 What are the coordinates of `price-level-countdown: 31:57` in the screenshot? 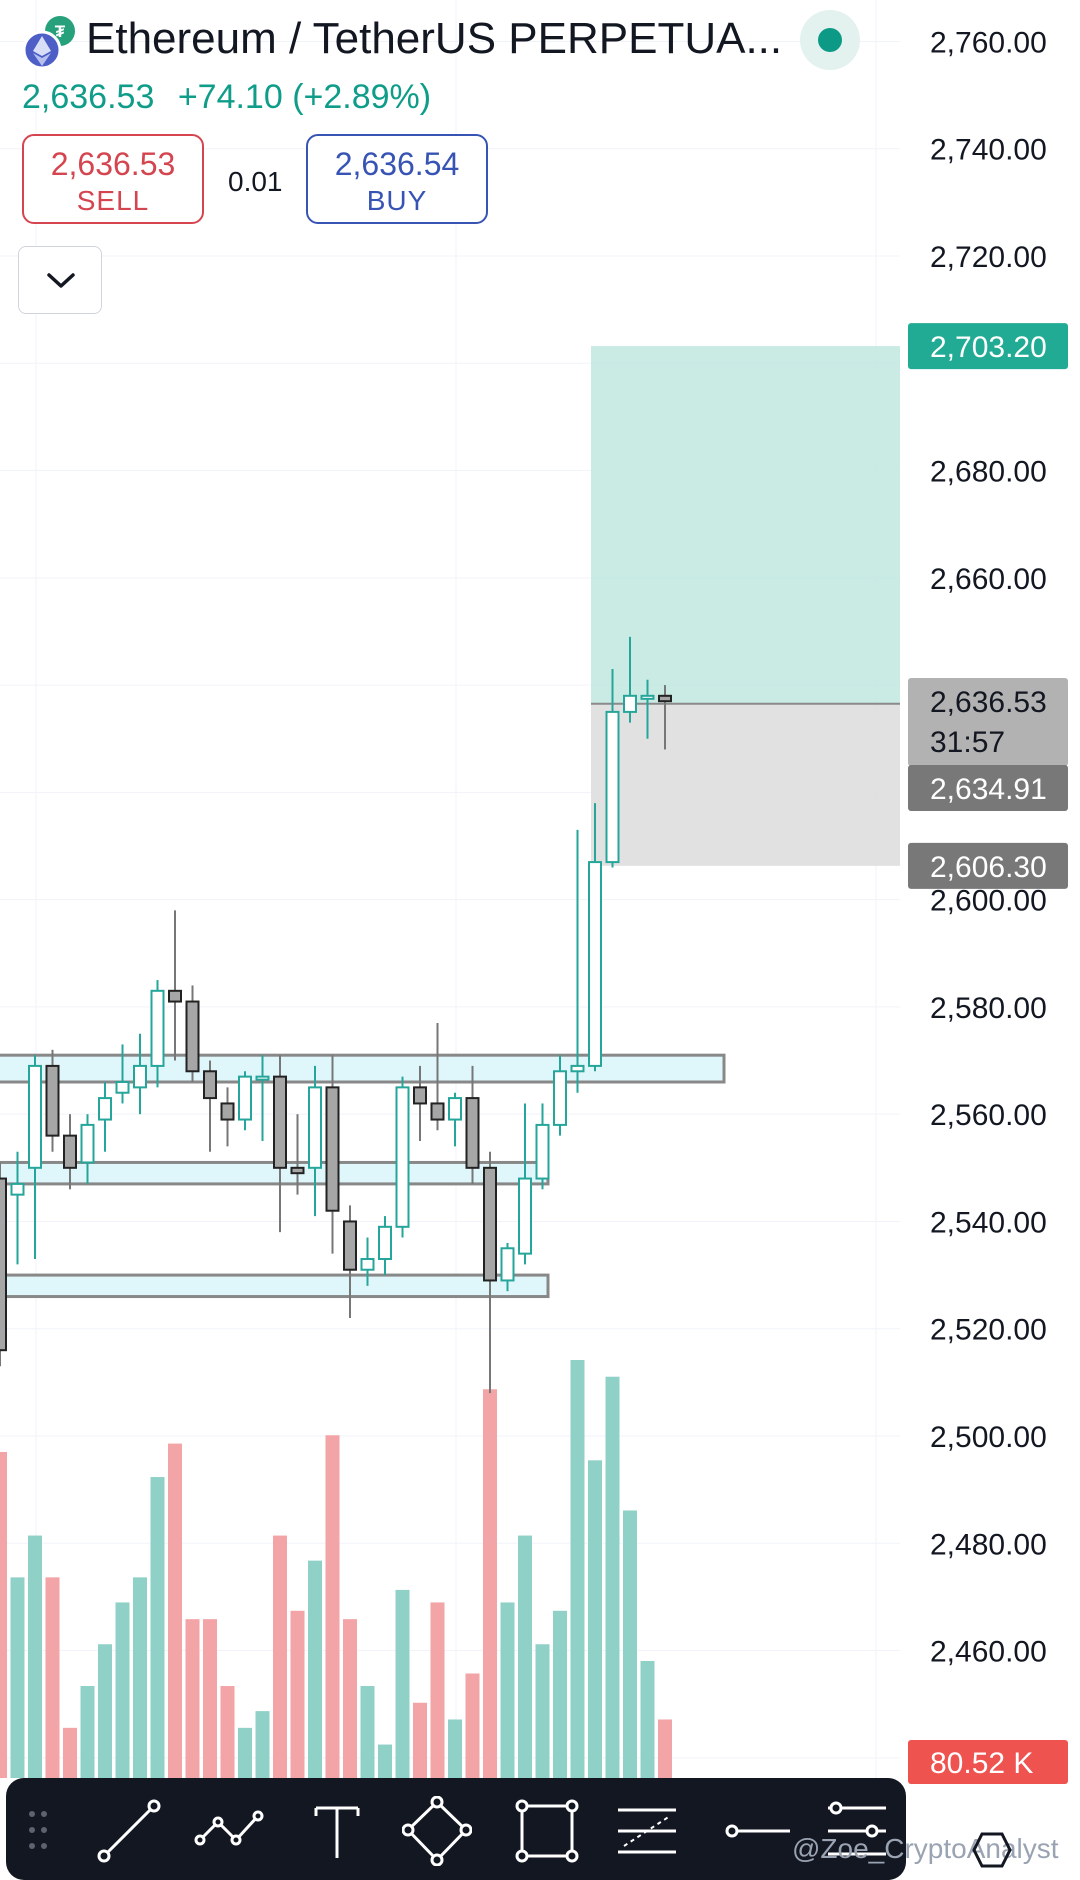 It's located at (967, 742).